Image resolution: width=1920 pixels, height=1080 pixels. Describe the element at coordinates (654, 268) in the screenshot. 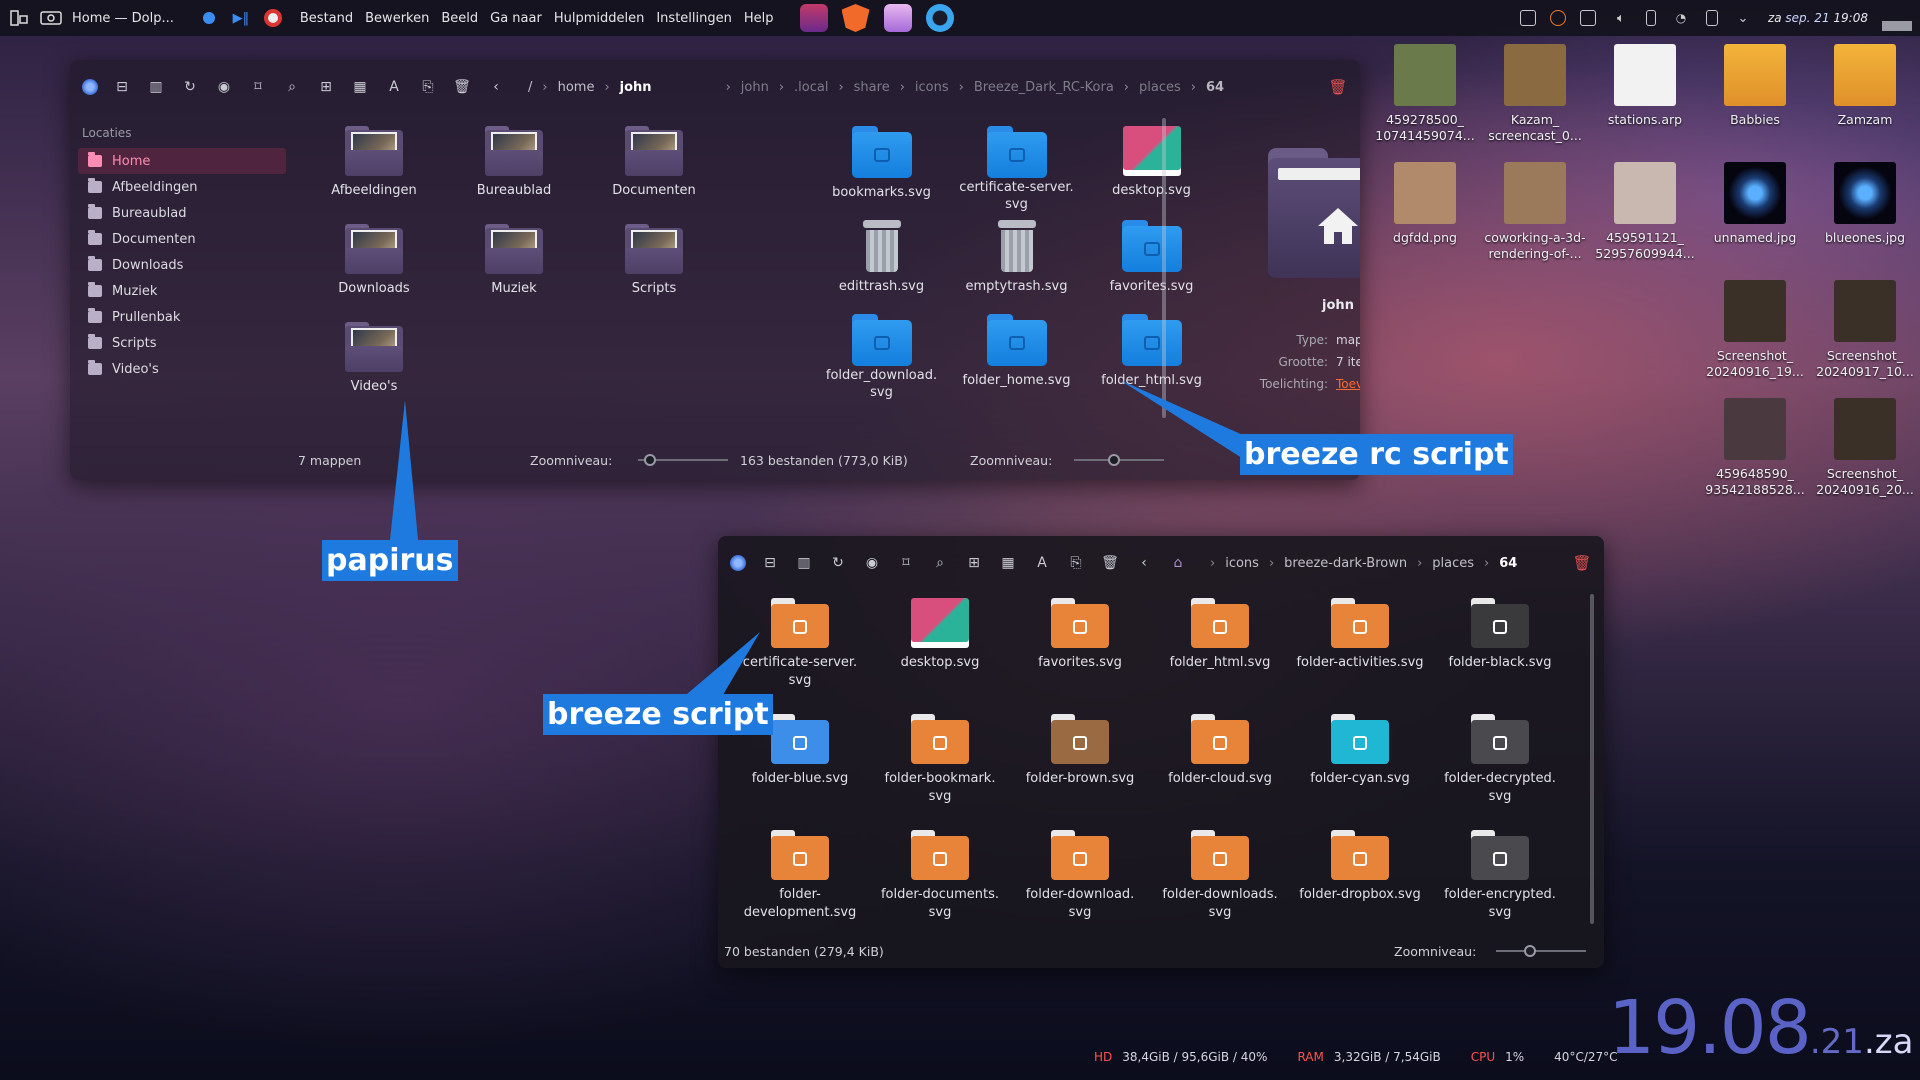

I see `folder-item: Scripts` at that location.